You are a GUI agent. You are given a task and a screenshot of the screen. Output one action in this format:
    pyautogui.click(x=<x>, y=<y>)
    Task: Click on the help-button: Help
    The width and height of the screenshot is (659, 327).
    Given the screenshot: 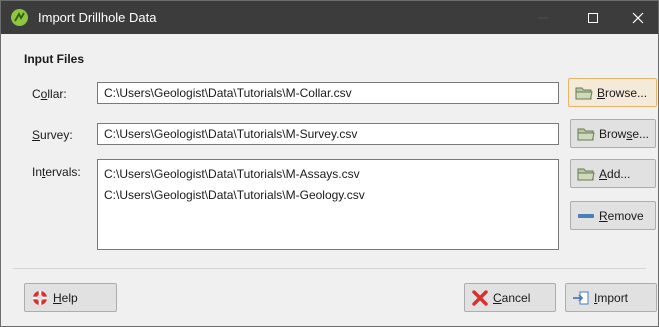 What is the action you would take?
    pyautogui.click(x=70, y=297)
    